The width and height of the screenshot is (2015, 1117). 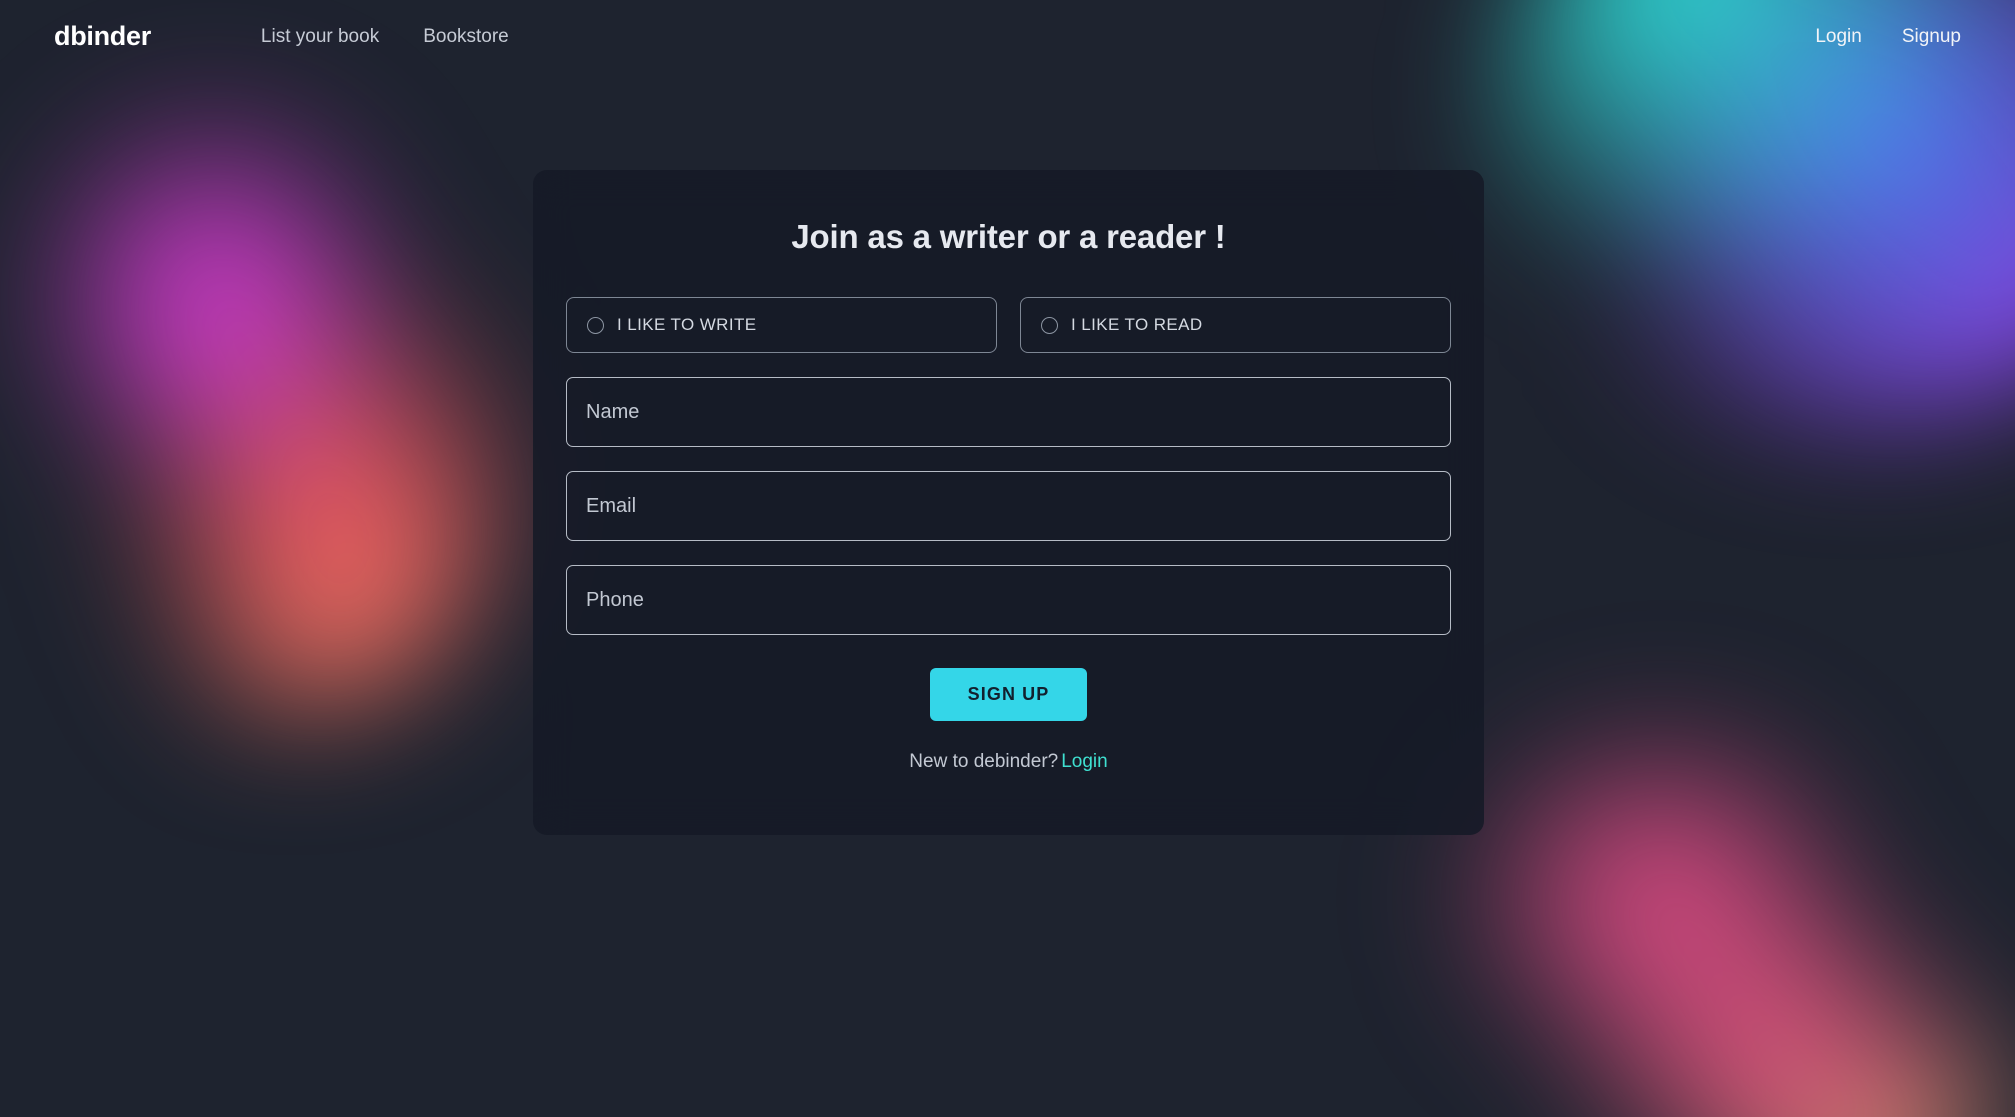 What do you see at coordinates (984, 761) in the screenshot?
I see `footer-prompt-text: New to debinder?` at bounding box center [984, 761].